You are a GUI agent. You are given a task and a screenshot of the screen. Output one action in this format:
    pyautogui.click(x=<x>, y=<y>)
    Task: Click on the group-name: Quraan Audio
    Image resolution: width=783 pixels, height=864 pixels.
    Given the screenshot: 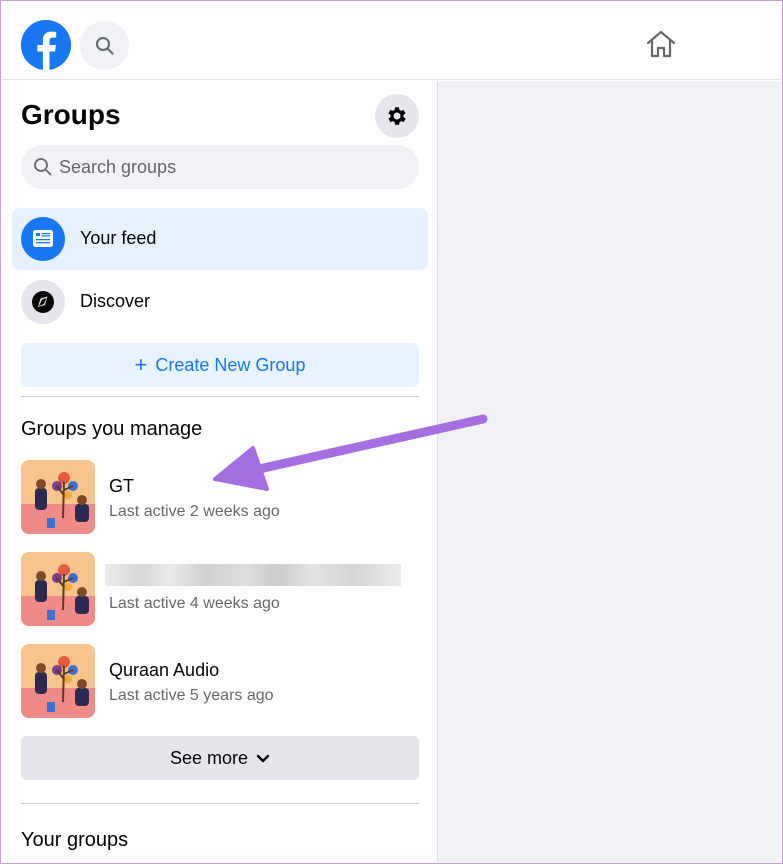 What is the action you would take?
    pyautogui.click(x=164, y=670)
    